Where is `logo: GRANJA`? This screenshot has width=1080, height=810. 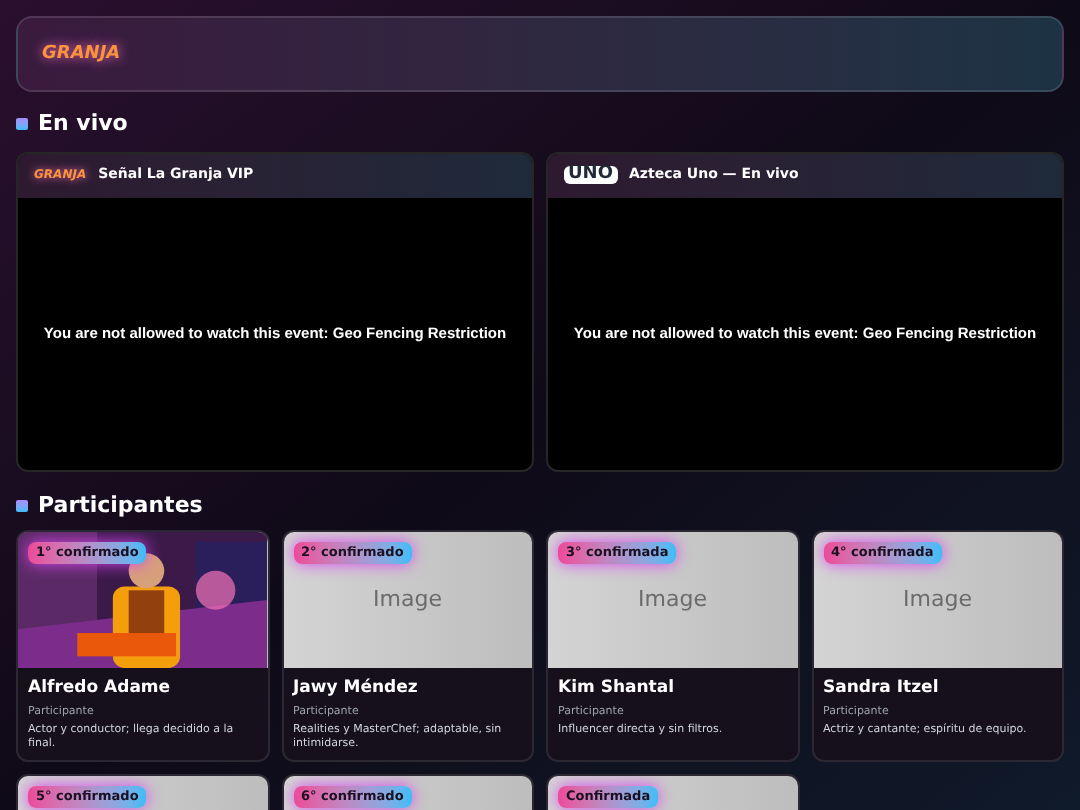 logo: GRANJA is located at coordinates (81, 54).